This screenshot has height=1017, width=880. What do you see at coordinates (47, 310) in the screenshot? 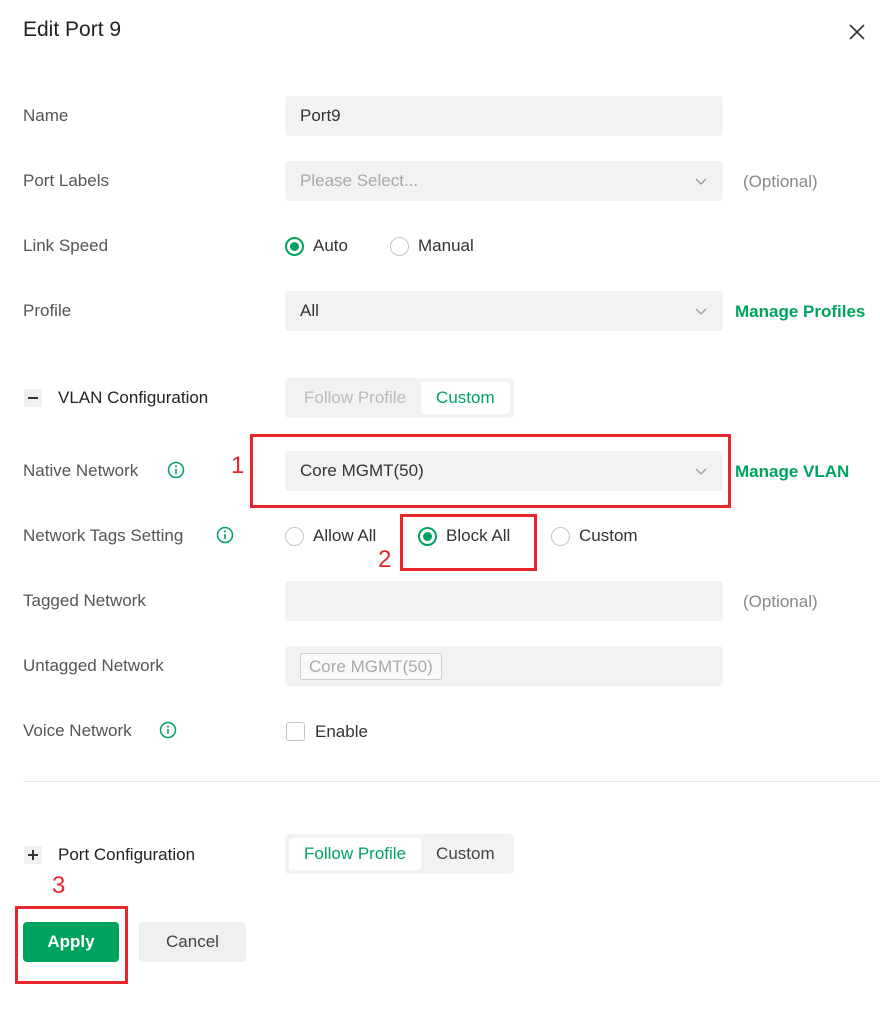
I see `profile-label: Profile` at bounding box center [47, 310].